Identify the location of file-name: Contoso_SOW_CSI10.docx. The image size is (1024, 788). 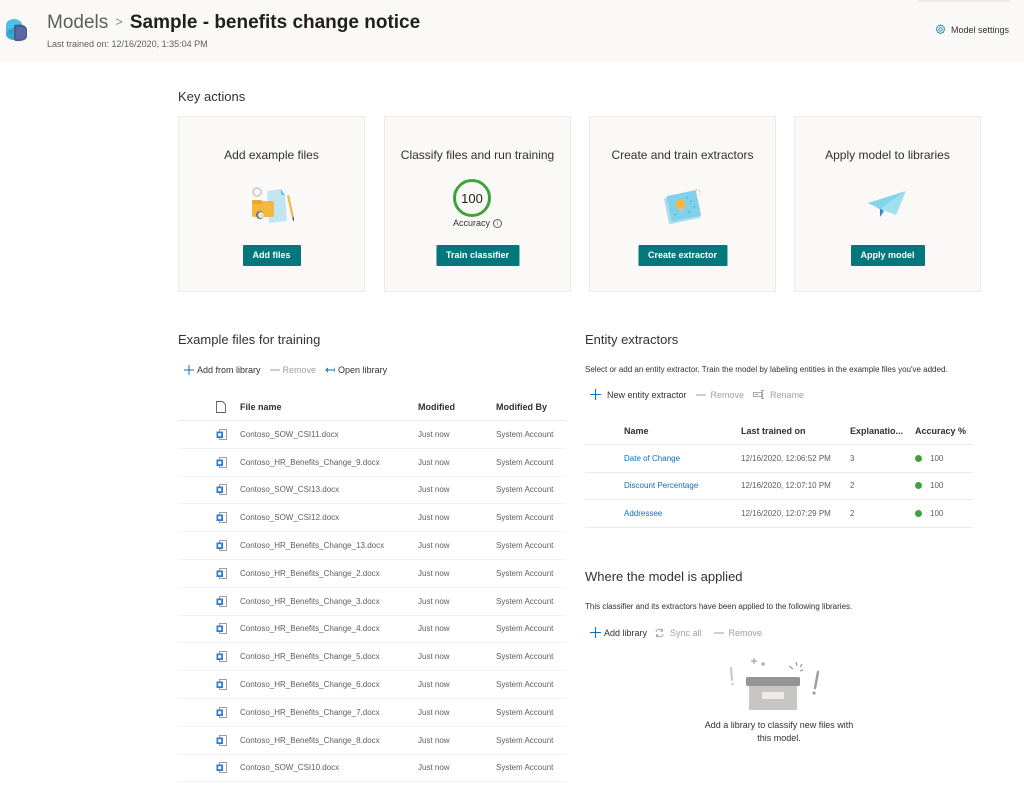
(329, 767).